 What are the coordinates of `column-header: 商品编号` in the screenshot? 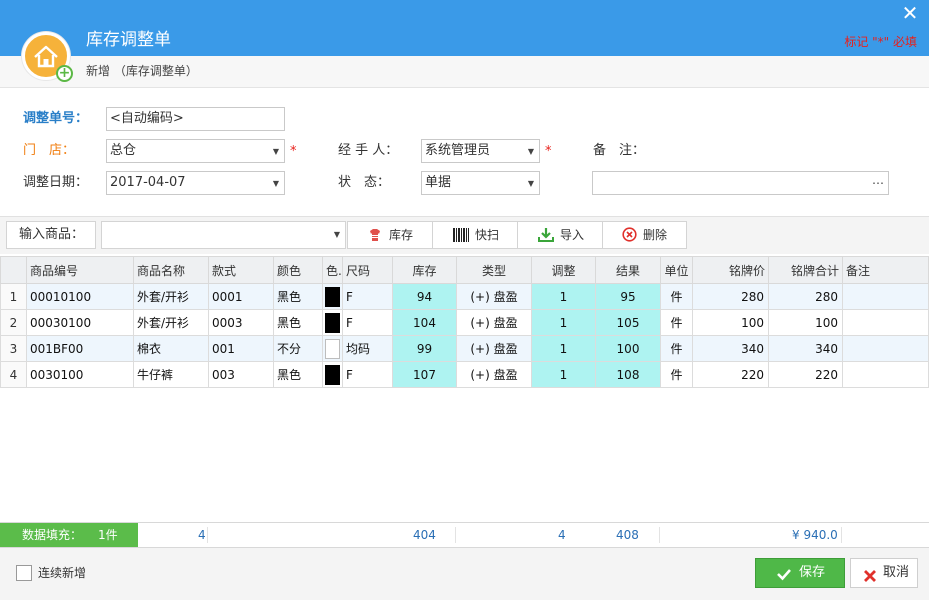 It's located at (80, 270).